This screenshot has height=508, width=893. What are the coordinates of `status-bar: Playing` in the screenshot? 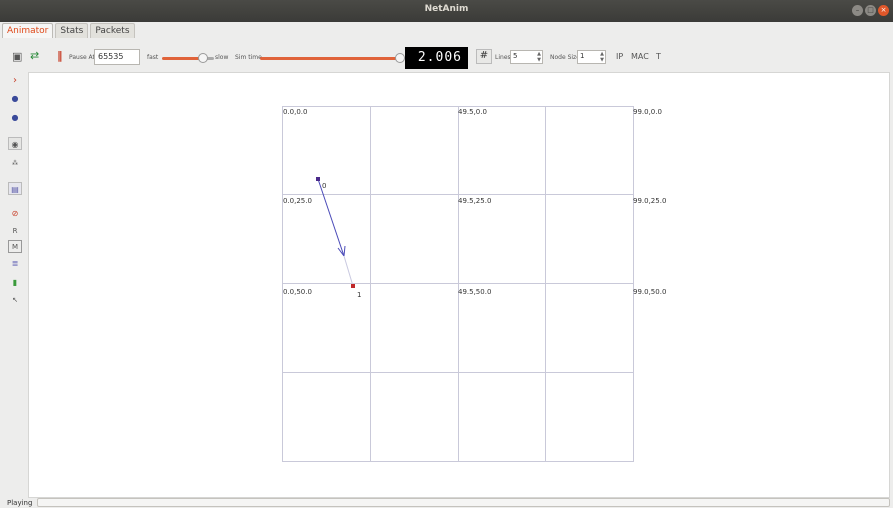 It's located at (446, 503).